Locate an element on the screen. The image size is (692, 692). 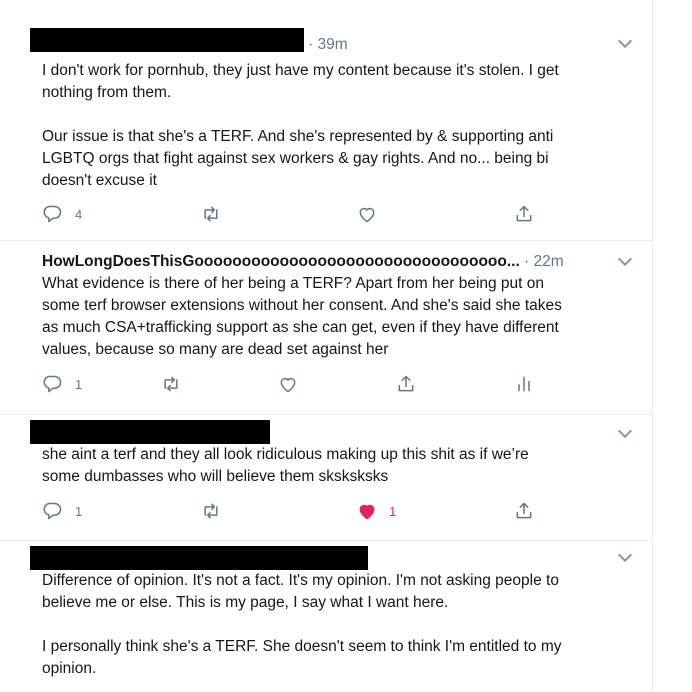
reply-count: 4 is located at coordinates (79, 214).